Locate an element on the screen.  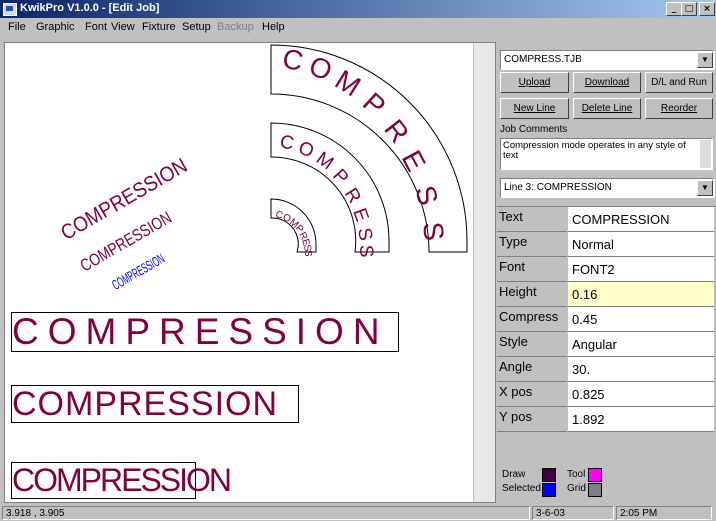
arc-text-large-2: O is located at coordinates (321, 68).